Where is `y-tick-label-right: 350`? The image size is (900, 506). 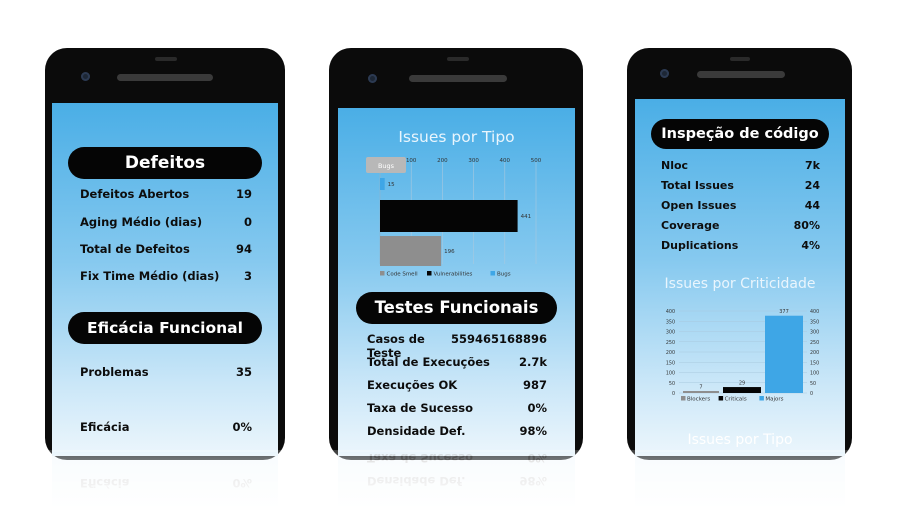
y-tick-label-right: 350 is located at coordinates (814, 322).